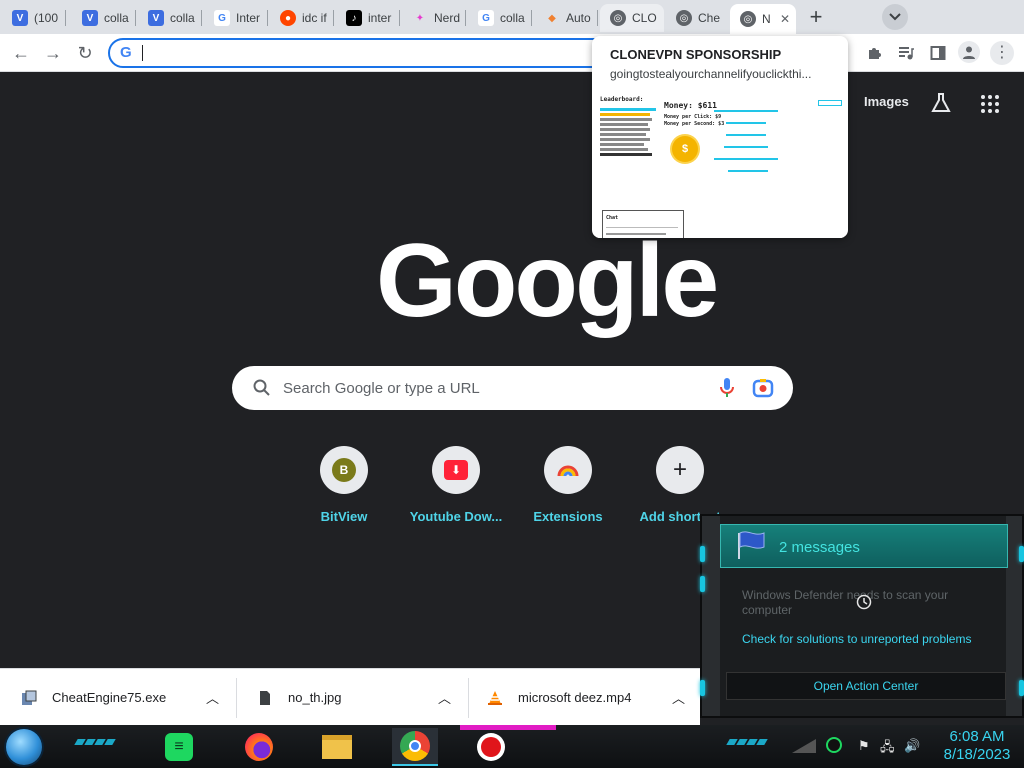 The height and width of the screenshot is (768, 1024). What do you see at coordinates (24, 747) in the screenshot?
I see `start-button` at bounding box center [24, 747].